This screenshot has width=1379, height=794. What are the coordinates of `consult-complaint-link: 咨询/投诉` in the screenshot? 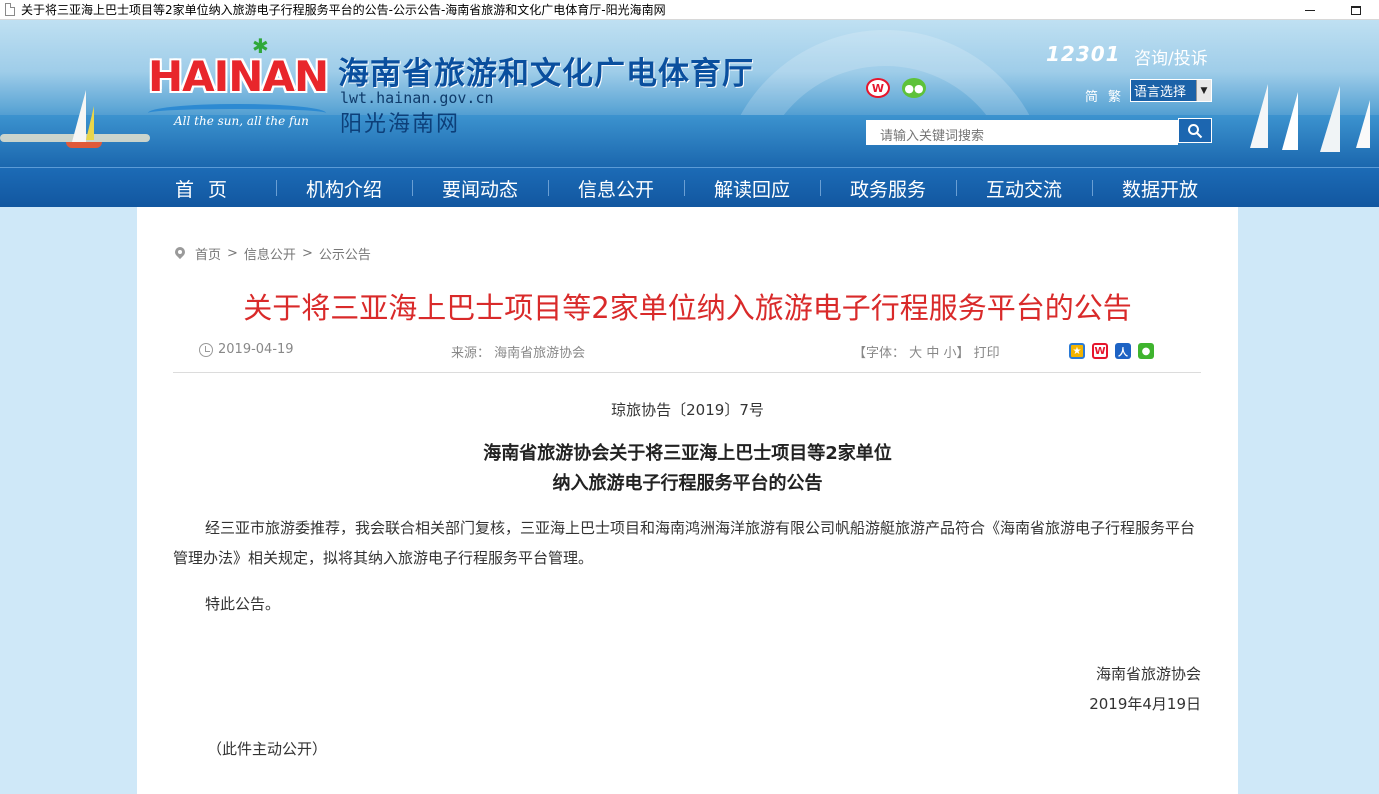 It's located at (1171, 56).